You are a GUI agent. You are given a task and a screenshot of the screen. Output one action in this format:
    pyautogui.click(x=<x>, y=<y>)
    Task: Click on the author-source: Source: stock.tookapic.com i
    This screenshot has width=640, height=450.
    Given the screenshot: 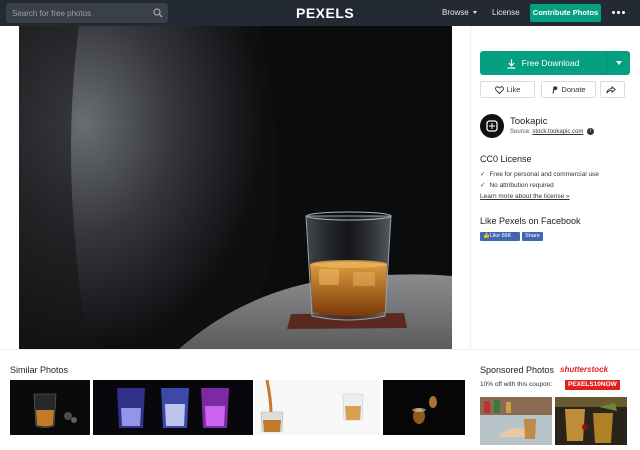 What is the action you would take?
    pyautogui.click(x=552, y=132)
    